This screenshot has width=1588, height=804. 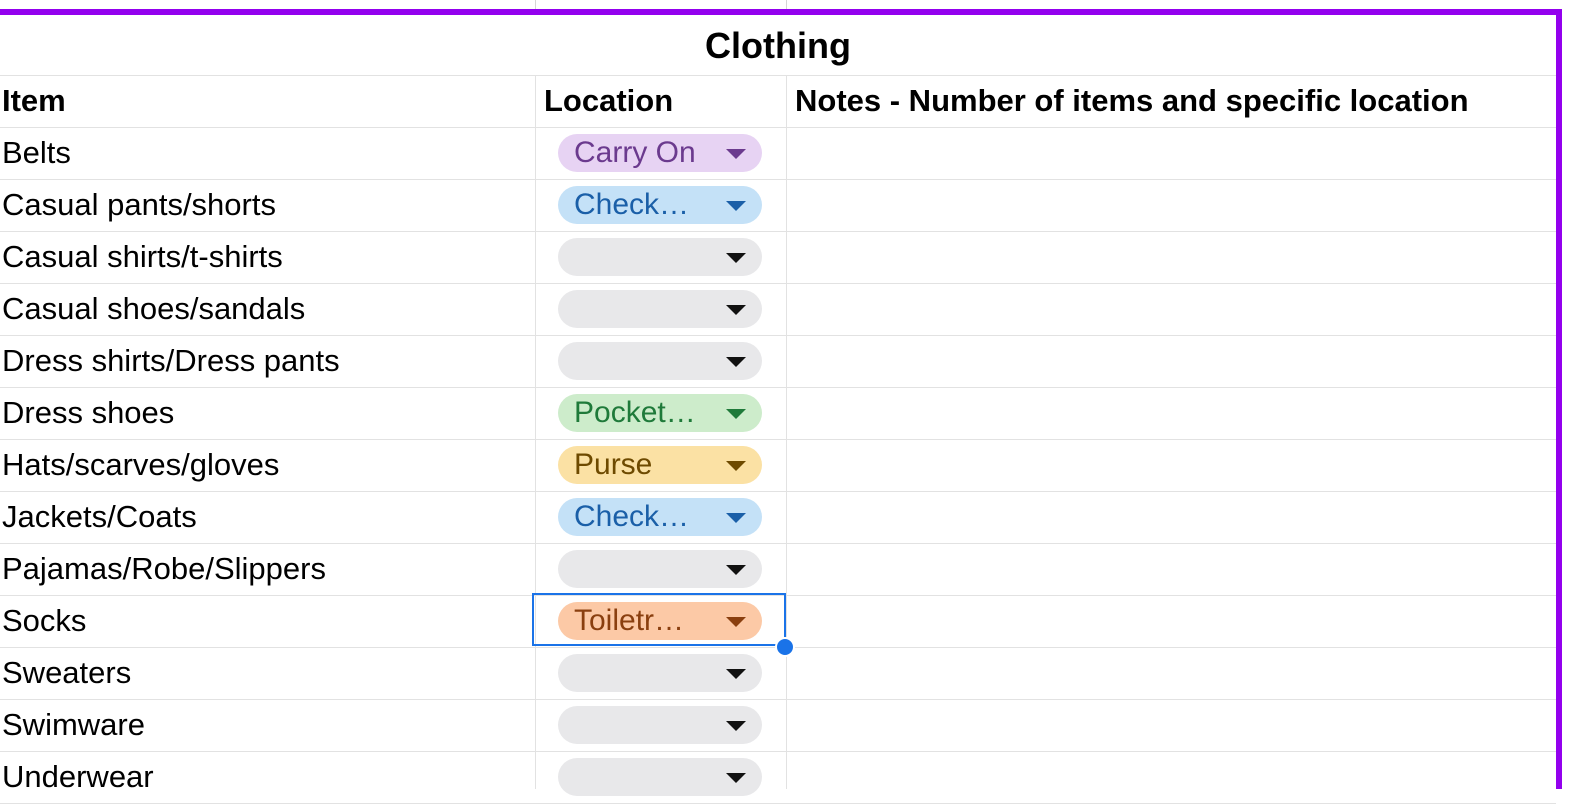 What do you see at coordinates (44, 621) in the screenshot?
I see `item-cell: Socks` at bounding box center [44, 621].